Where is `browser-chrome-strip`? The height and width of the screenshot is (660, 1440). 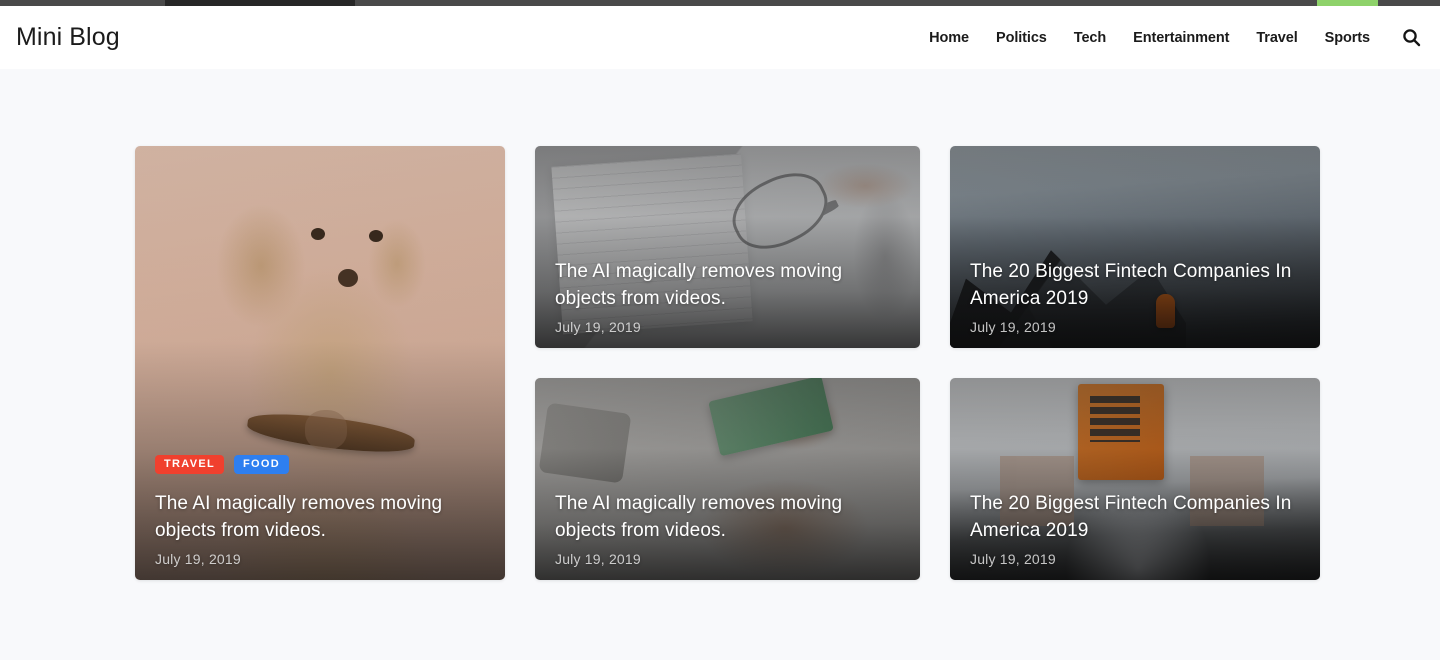
browser-chrome-strip is located at coordinates (720, 3).